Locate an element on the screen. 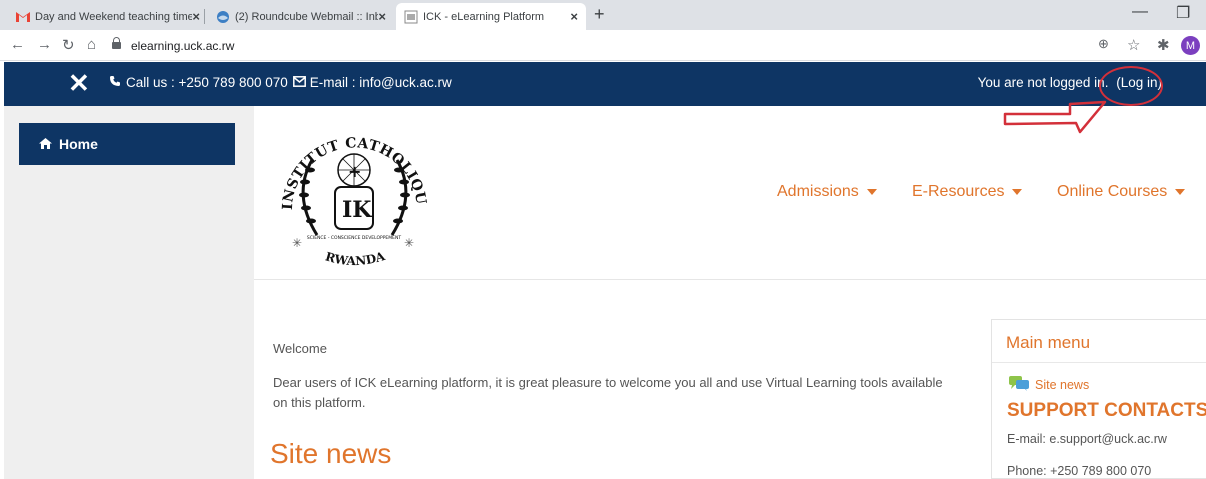 The height and width of the screenshot is (479, 1206). tab-title: Day and Weekend teaching time is located at coordinates (114, 16).